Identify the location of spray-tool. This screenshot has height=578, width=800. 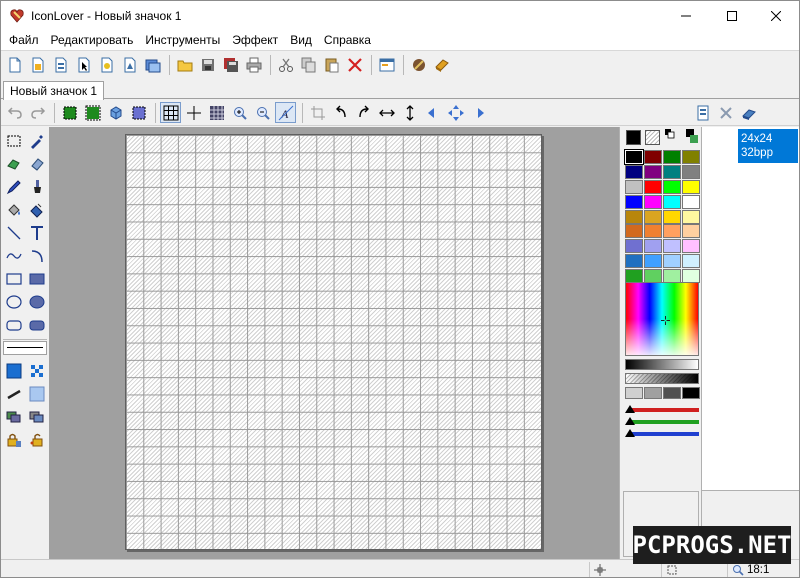
(37, 209).